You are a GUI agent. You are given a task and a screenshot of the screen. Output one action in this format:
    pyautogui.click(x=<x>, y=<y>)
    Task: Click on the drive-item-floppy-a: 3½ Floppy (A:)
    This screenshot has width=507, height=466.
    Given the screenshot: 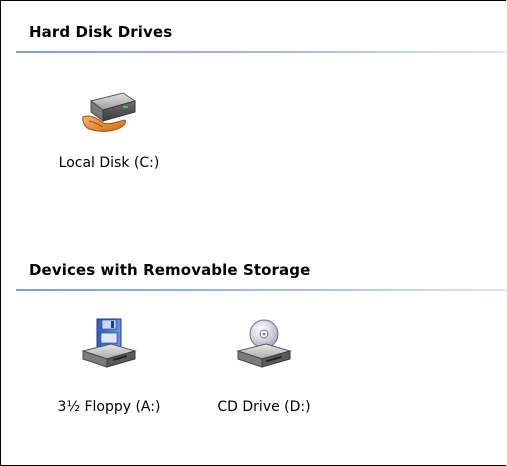 What is the action you would take?
    pyautogui.click(x=109, y=380)
    